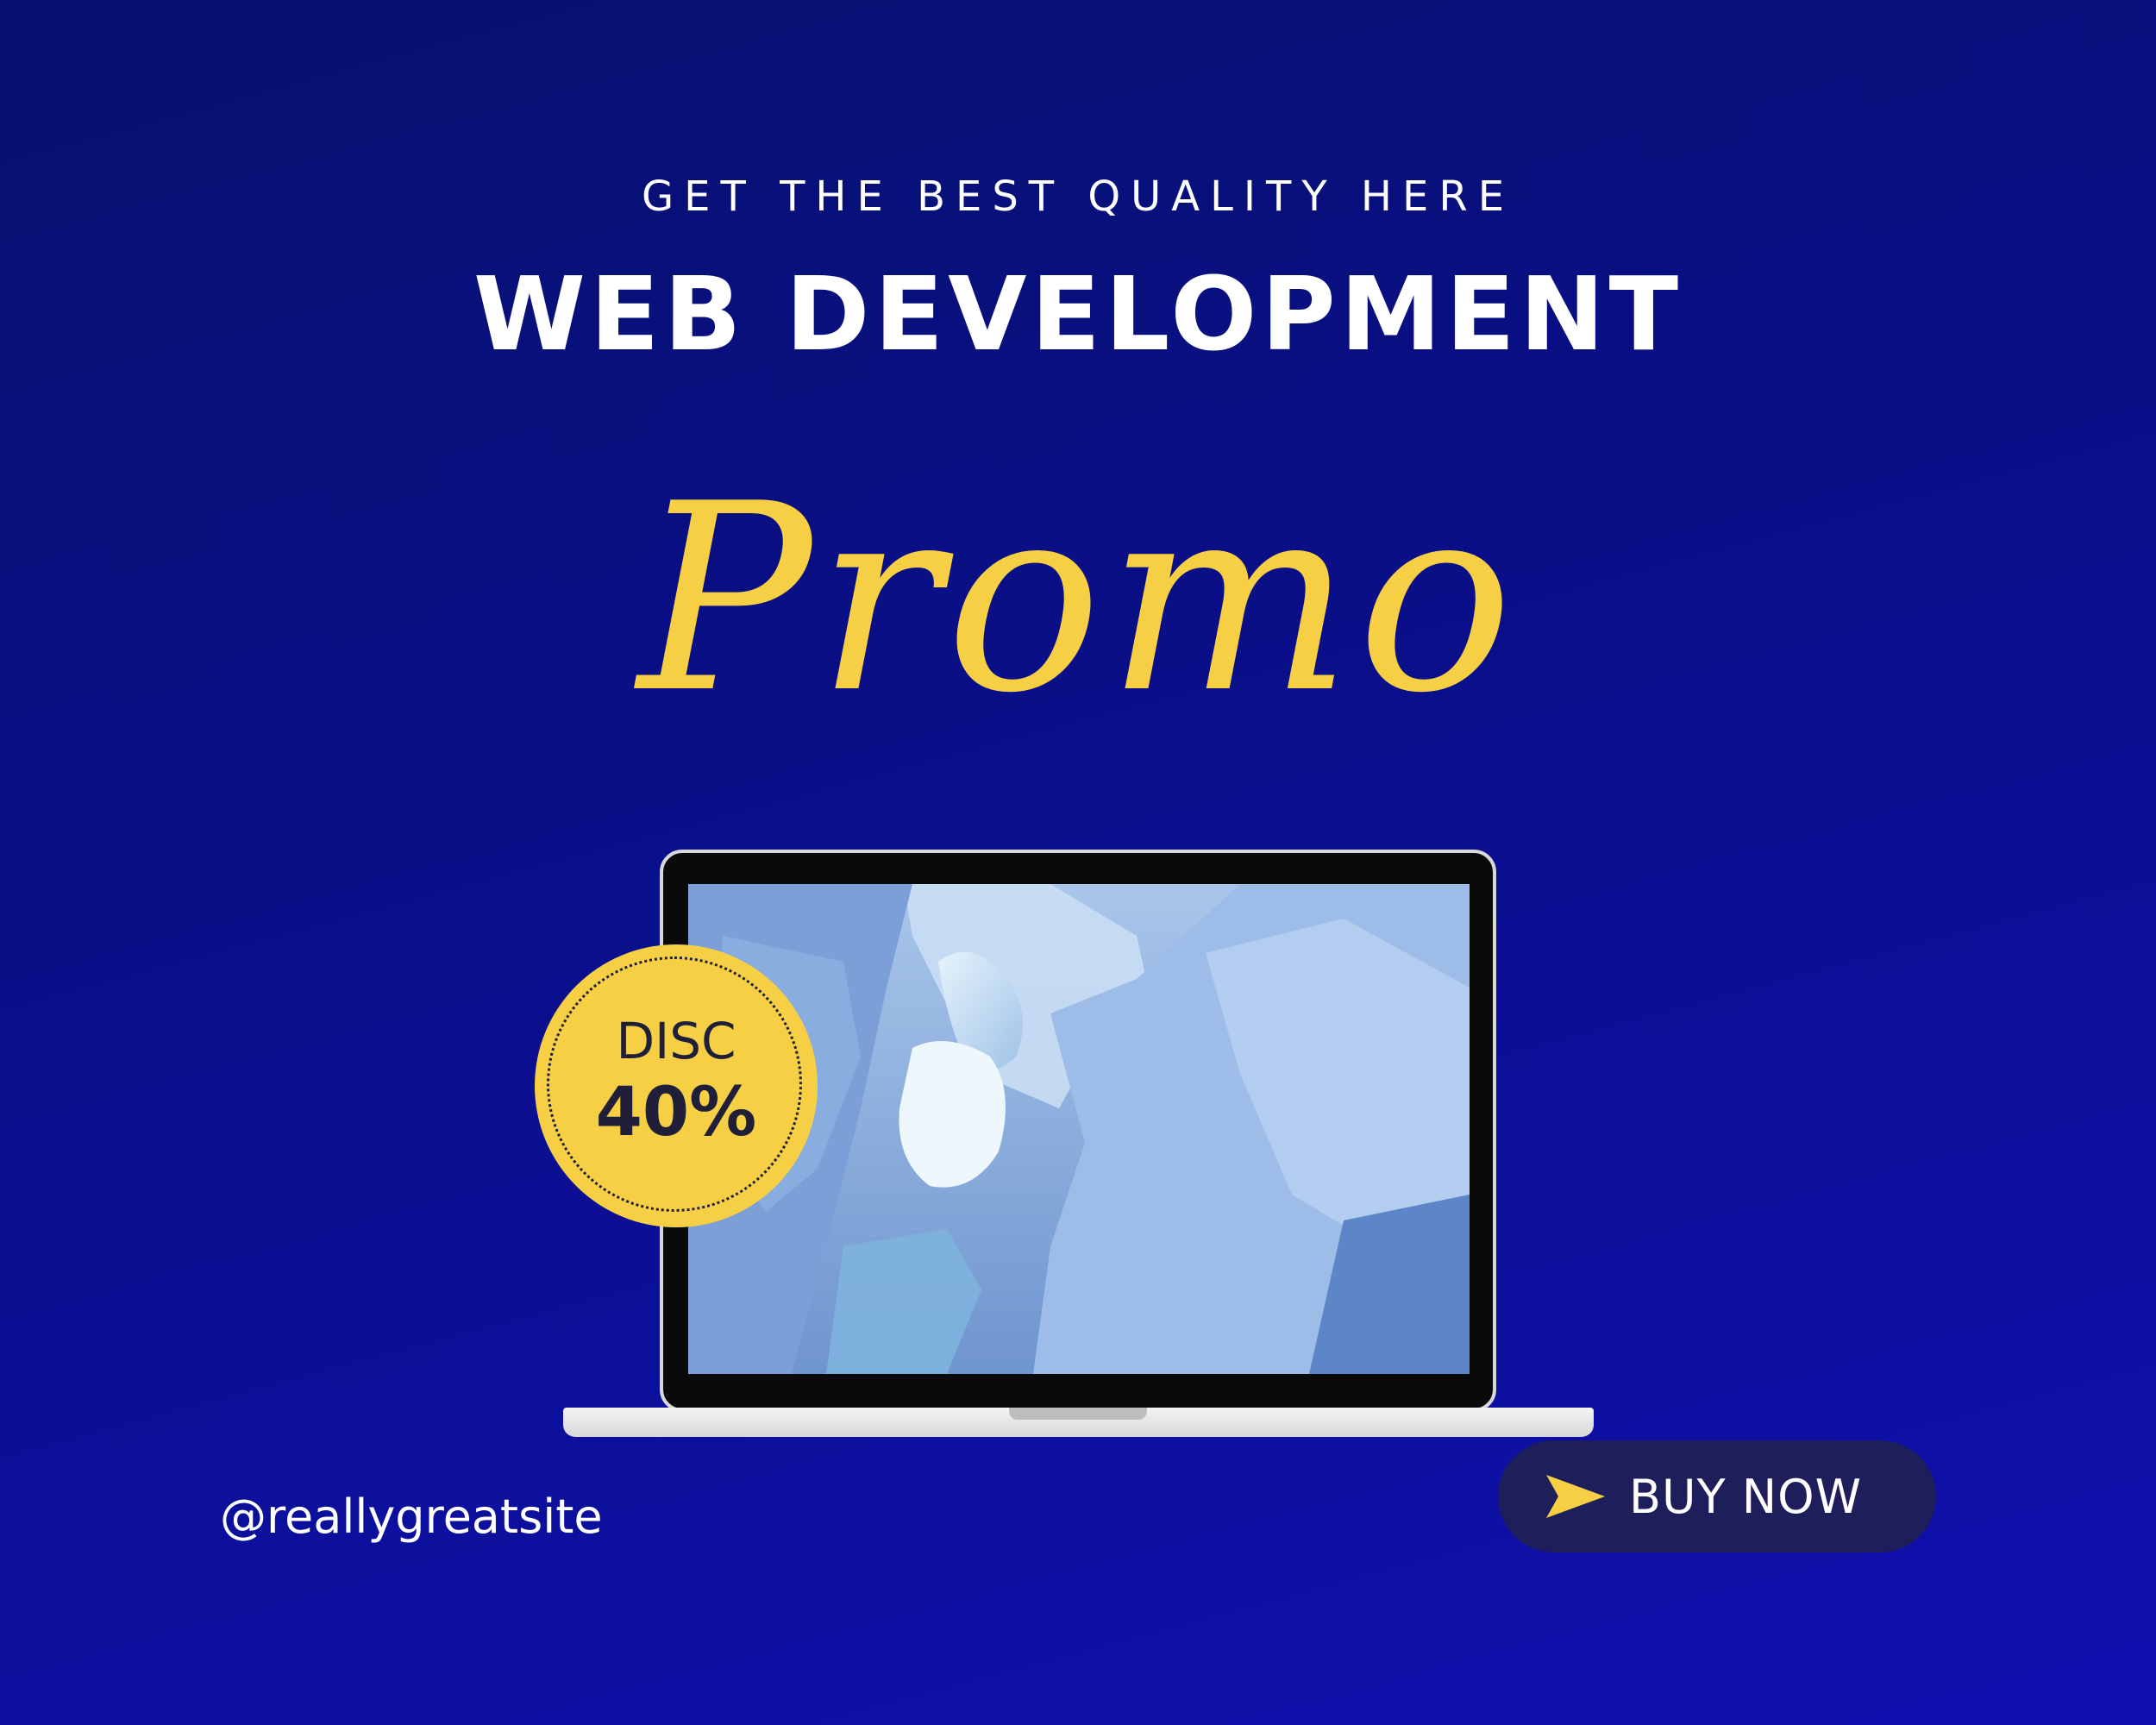 The width and height of the screenshot is (2156, 1725). I want to click on headline: WEB DEVELOPMENT, so click(1078, 314).